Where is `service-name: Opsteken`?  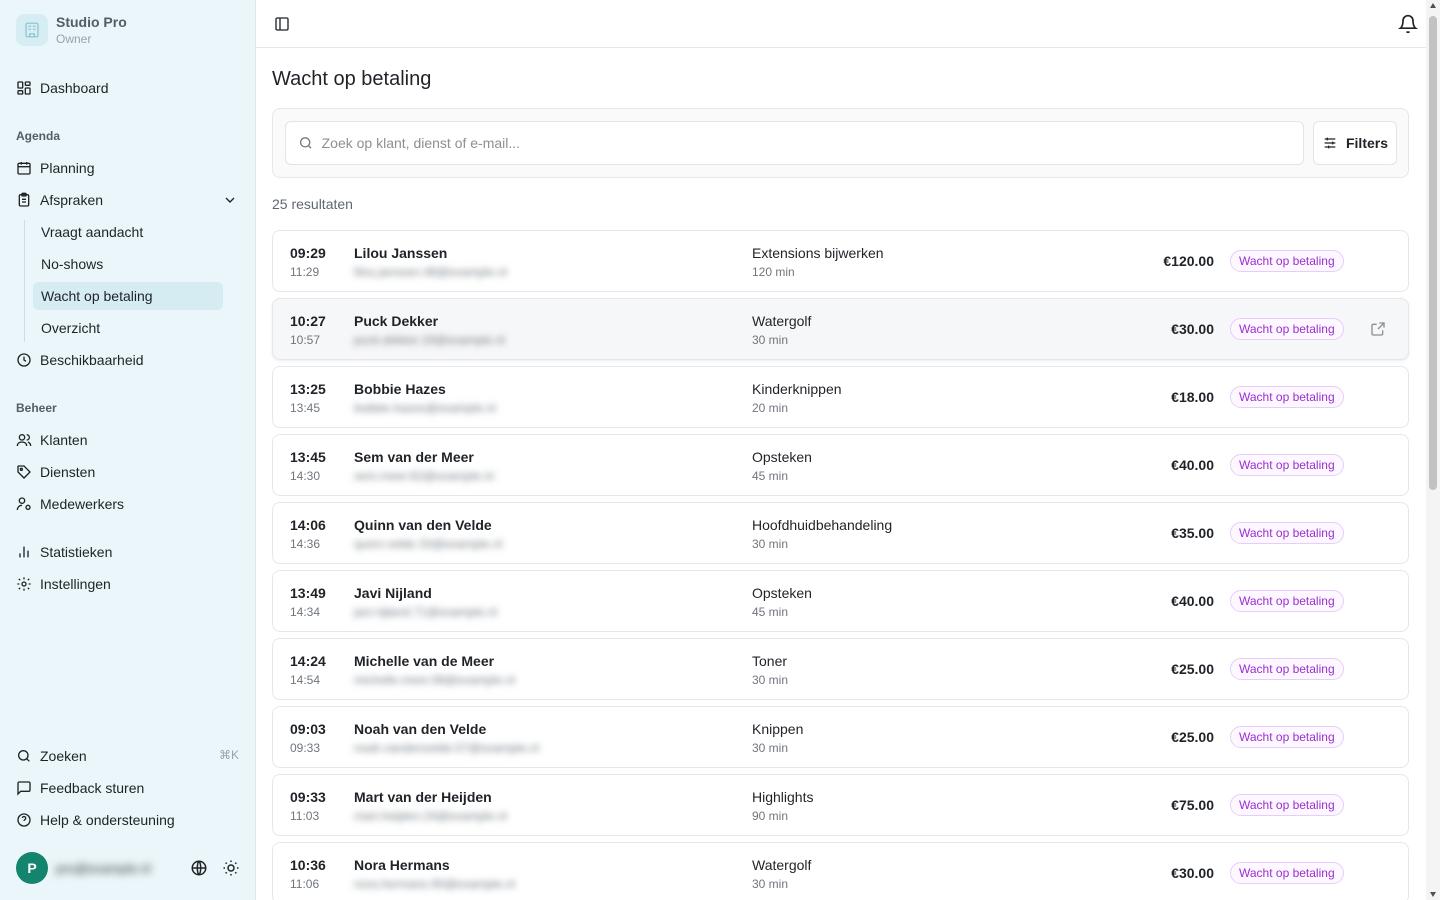
service-name: Opsteken is located at coordinates (782, 593).